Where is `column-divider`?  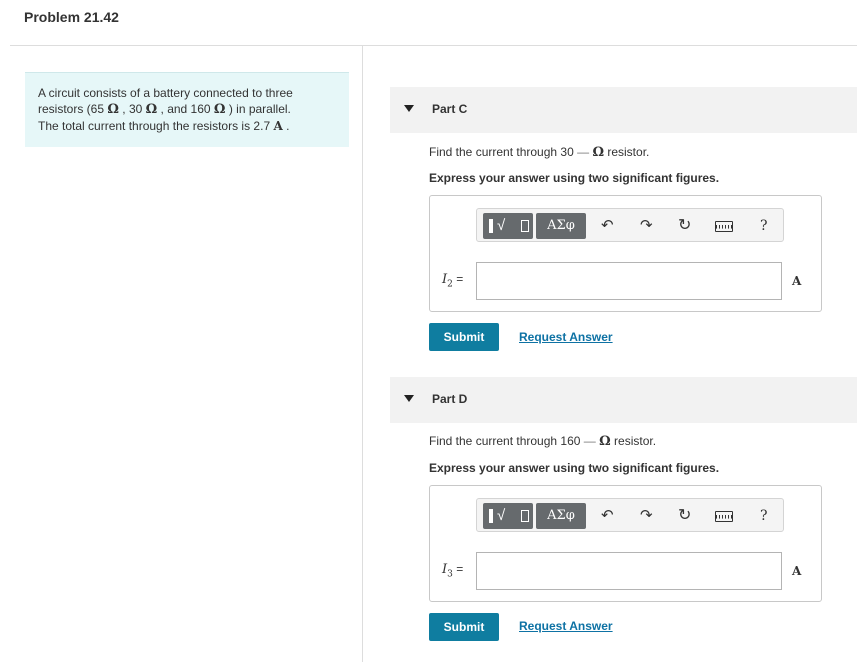
column-divider is located at coordinates (362, 353).